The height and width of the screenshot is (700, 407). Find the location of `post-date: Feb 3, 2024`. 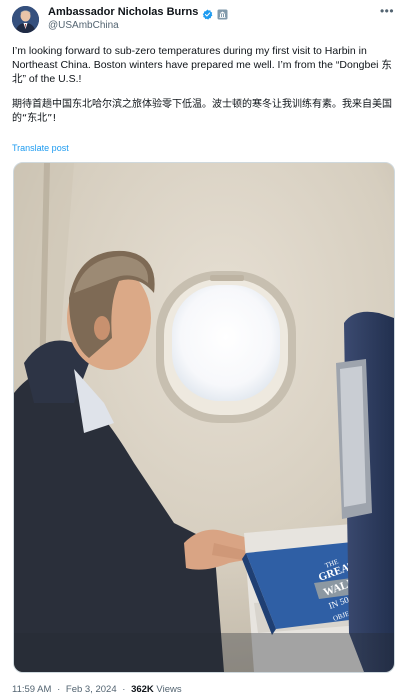

post-date: Feb 3, 2024 is located at coordinates (91, 689).